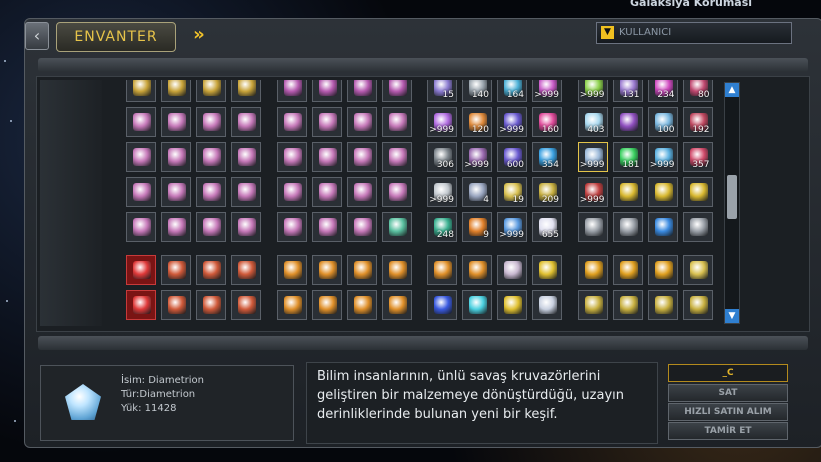  What do you see at coordinates (728, 393) in the screenshot?
I see `sell-button: SAT` at bounding box center [728, 393].